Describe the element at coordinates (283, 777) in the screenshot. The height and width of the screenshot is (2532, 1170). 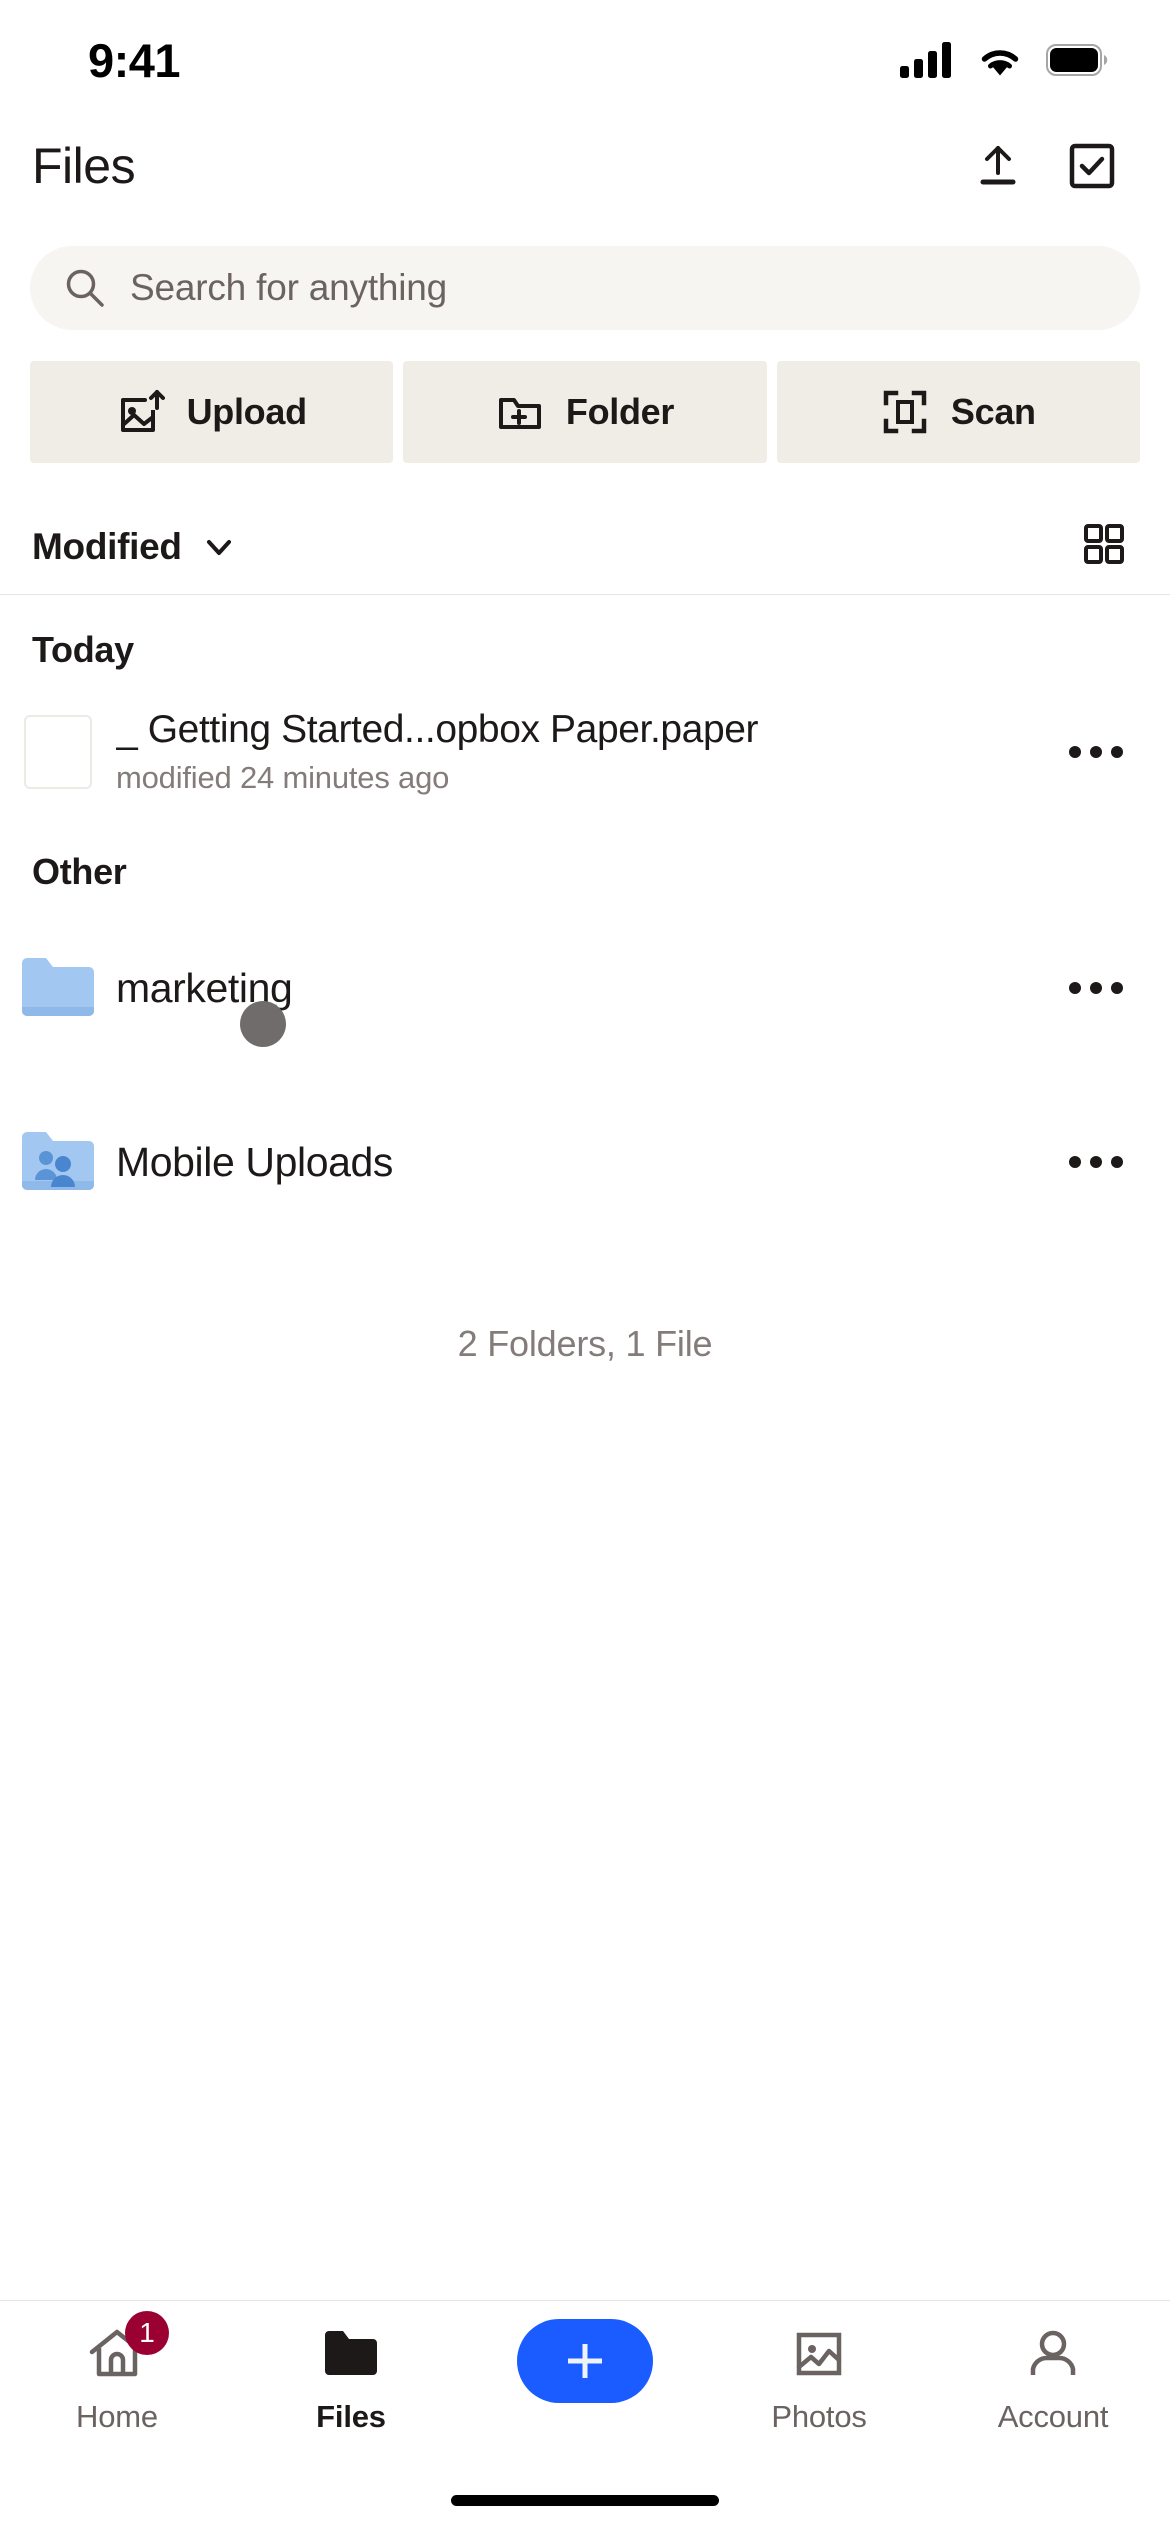
I see `file-modified-time: modified 24 minutes ago` at that location.